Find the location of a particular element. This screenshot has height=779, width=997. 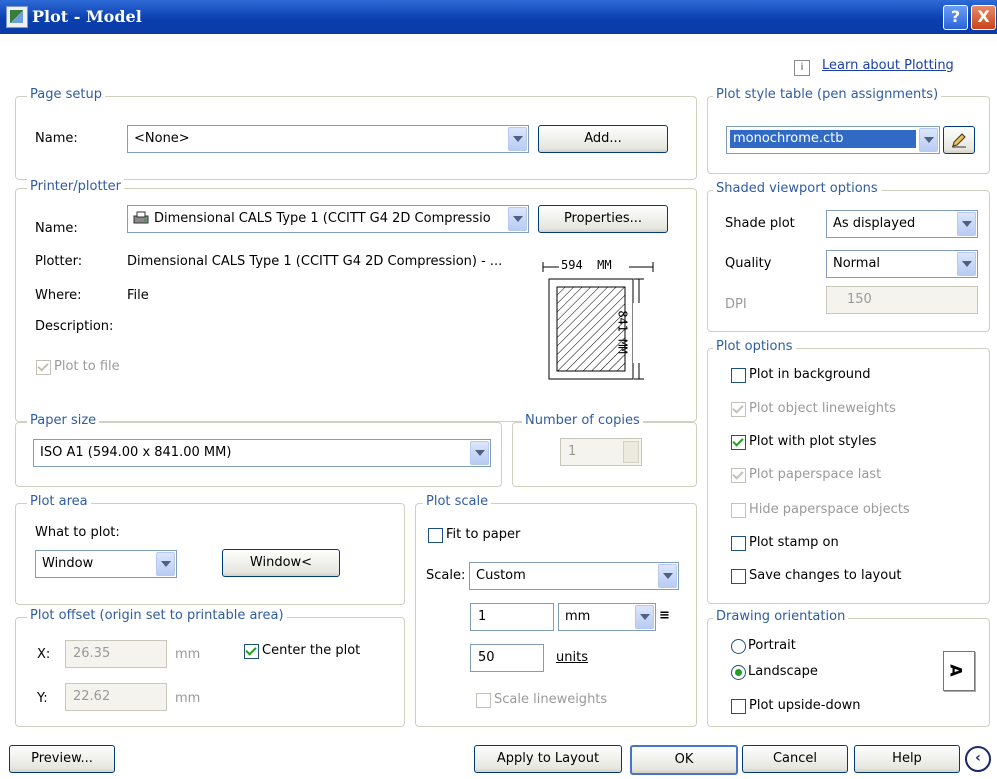

quality-select: Normal is located at coordinates (902, 264).